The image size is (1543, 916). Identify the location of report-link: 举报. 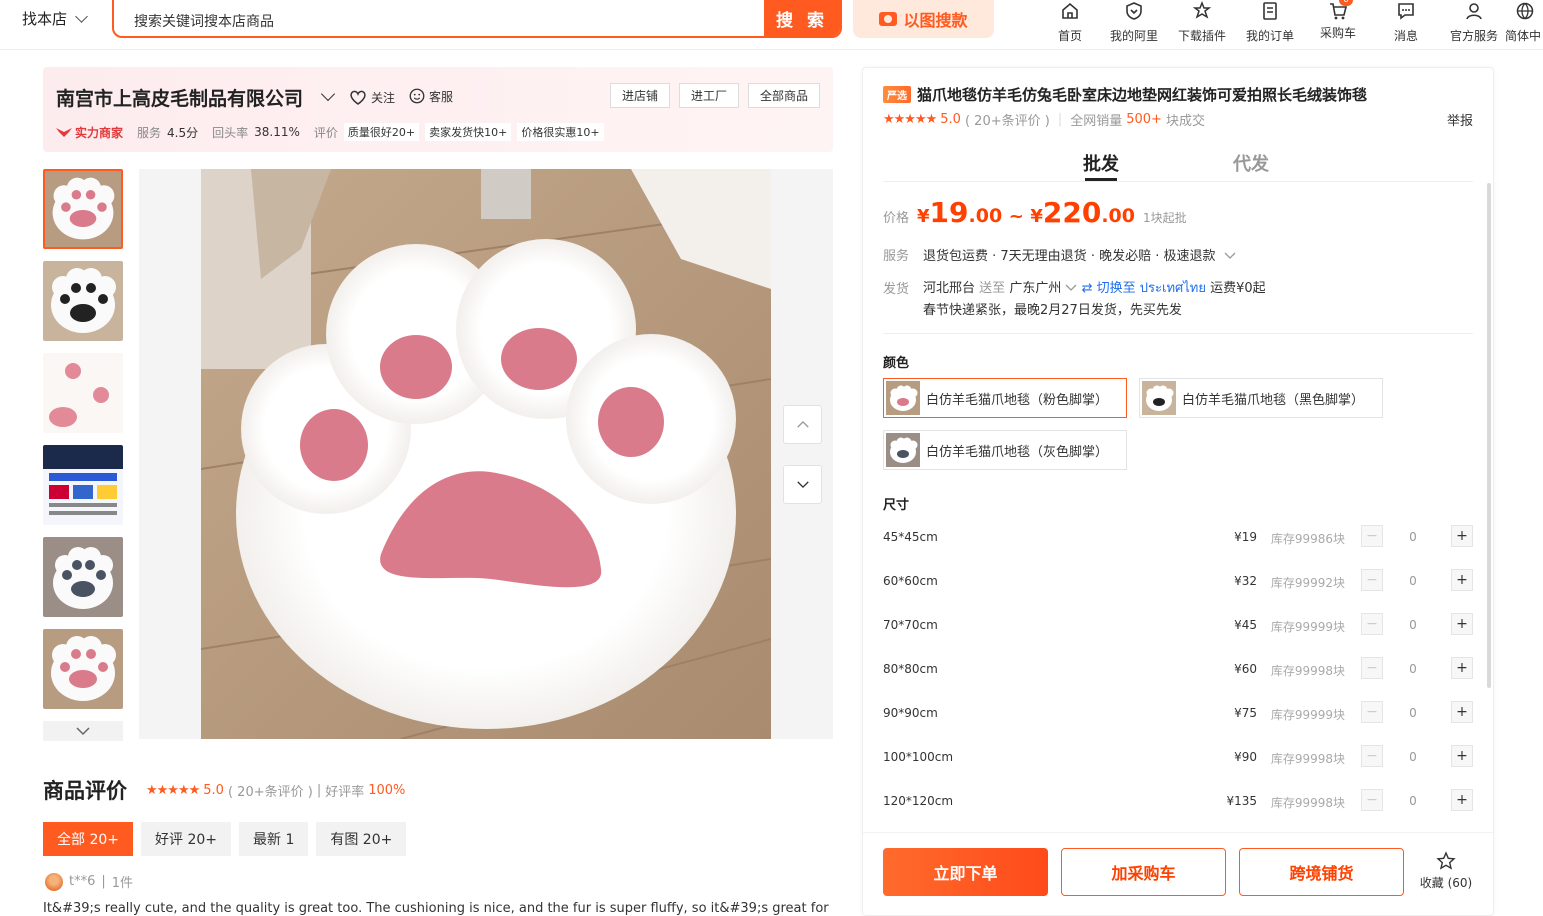
(1460, 119).